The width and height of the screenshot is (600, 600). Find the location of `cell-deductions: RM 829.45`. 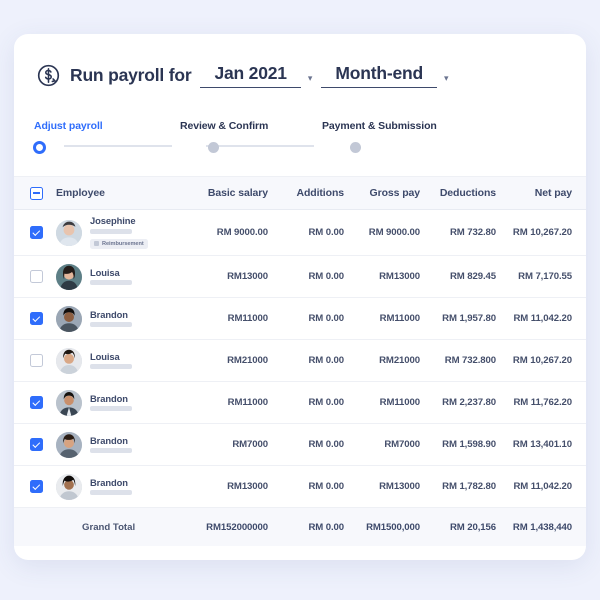

cell-deductions: RM 829.45 is located at coordinates (472, 276).